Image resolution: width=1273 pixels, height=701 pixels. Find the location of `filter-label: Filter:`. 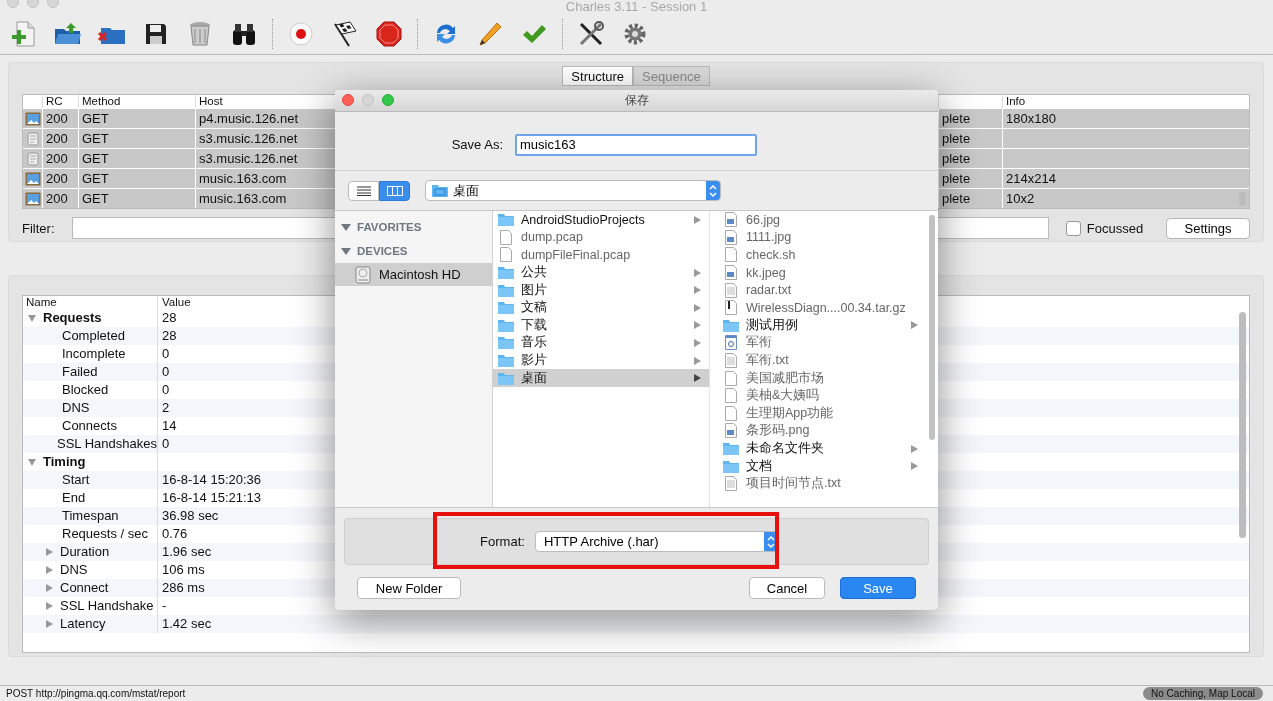

filter-label: Filter: is located at coordinates (39, 228).